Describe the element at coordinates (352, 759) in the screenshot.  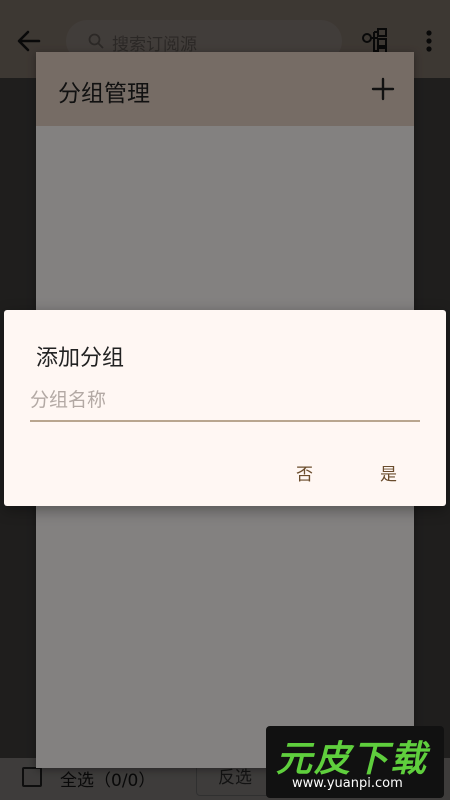
I see `watermark-title: 元皮下载` at that location.